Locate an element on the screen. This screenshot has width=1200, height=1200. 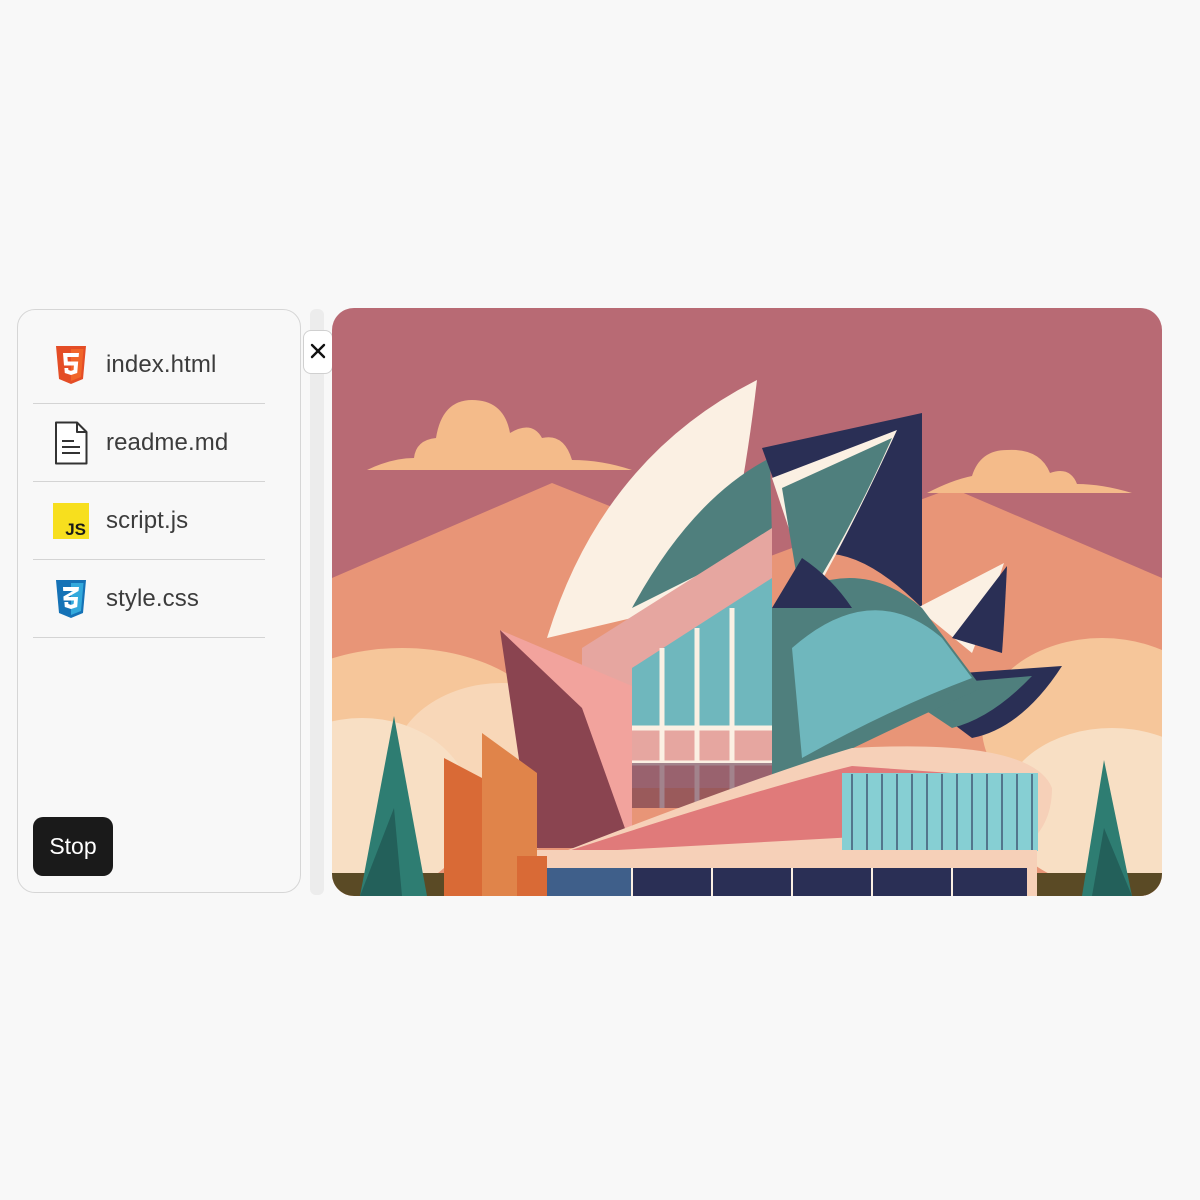
css3-icon is located at coordinates (71, 599).